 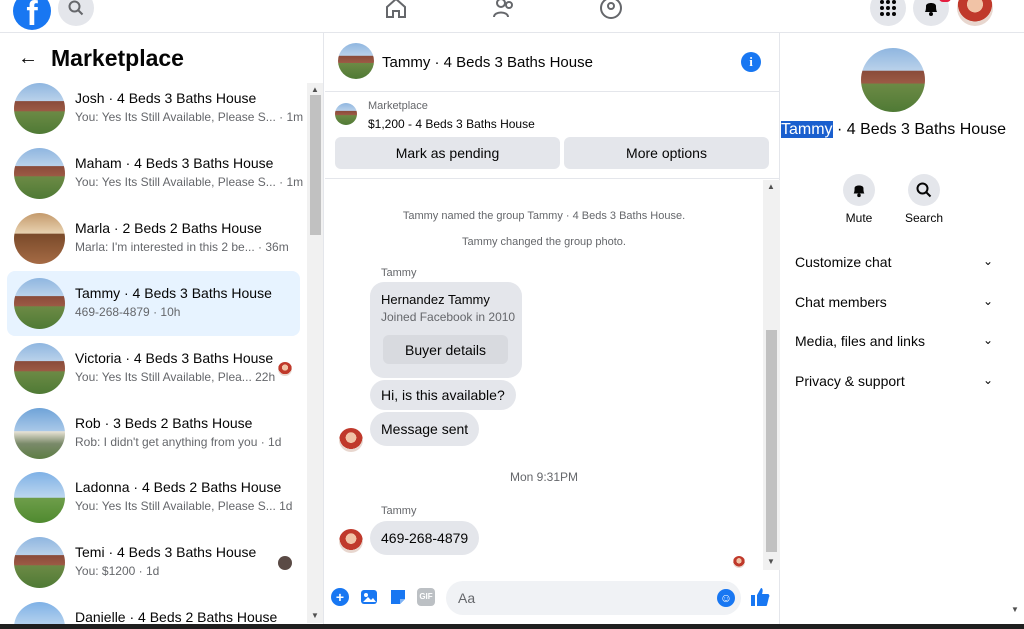 I want to click on chat-header: Tammy · 4 Beds 3 Baths House i, so click(x=552, y=62).